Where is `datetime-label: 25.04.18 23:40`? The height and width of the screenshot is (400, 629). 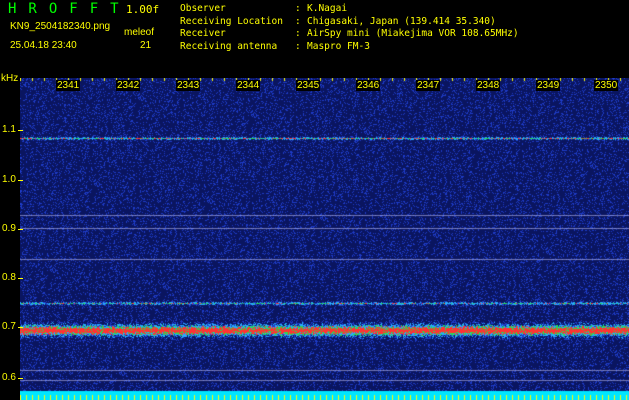 datetime-label: 25.04.18 23:40 is located at coordinates (43, 45).